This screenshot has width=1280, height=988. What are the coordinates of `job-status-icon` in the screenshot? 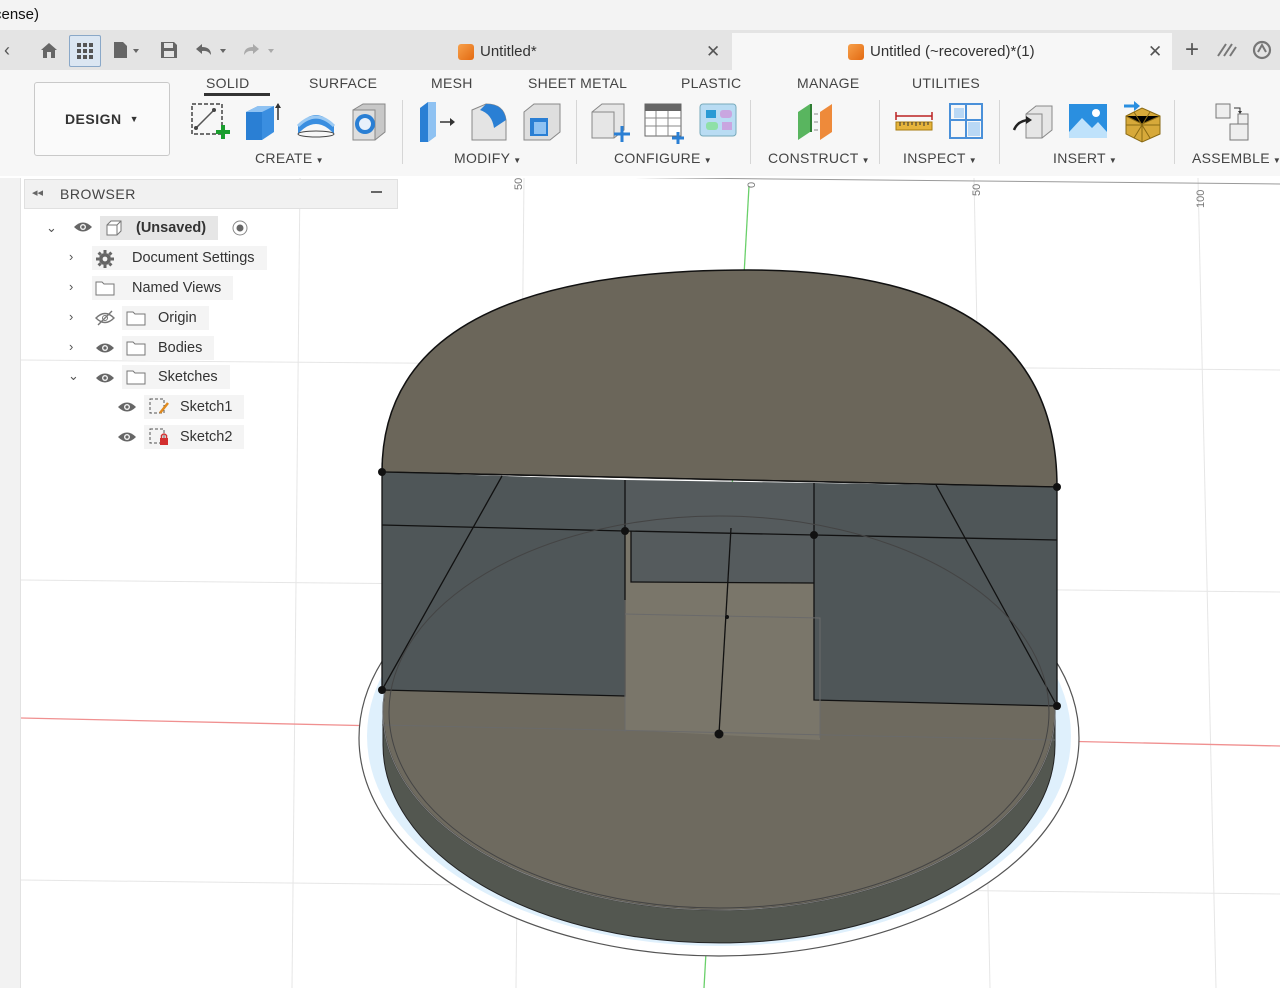 It's located at (1262, 50).